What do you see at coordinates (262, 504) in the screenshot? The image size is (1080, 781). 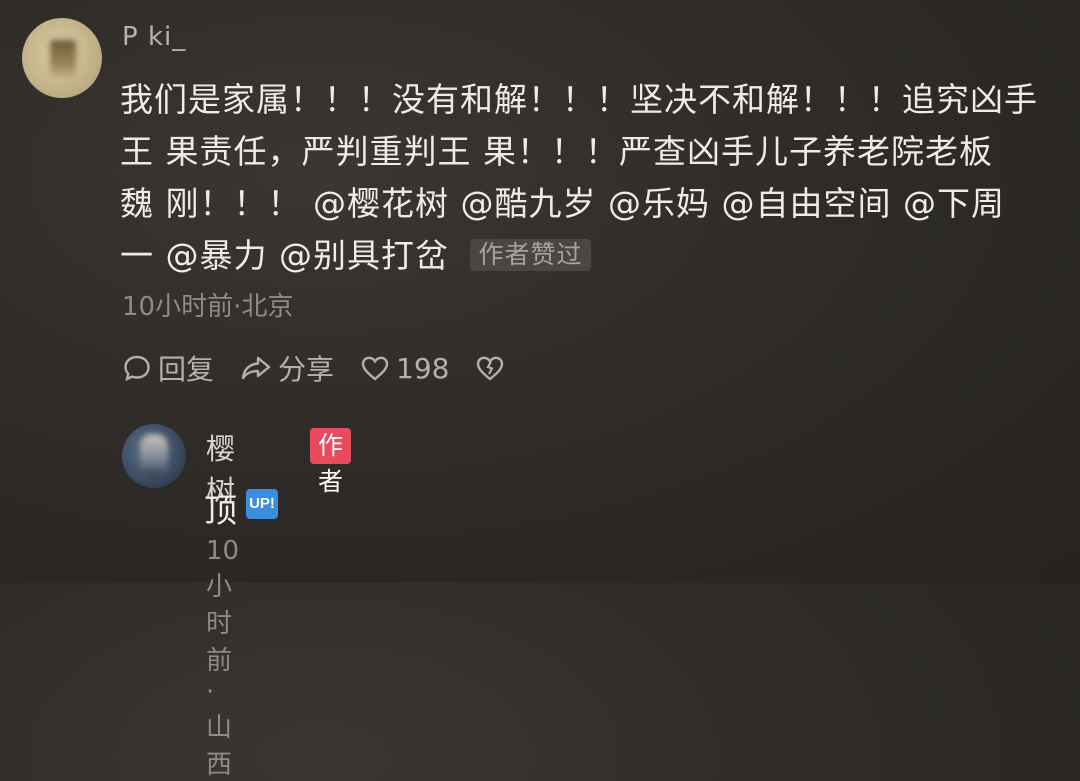 I see `up-badge: UP!` at bounding box center [262, 504].